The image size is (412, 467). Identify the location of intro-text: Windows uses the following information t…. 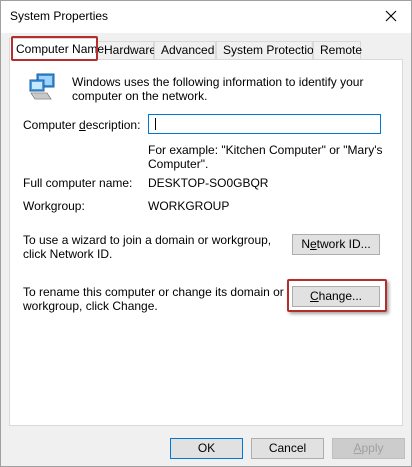
(218, 89).